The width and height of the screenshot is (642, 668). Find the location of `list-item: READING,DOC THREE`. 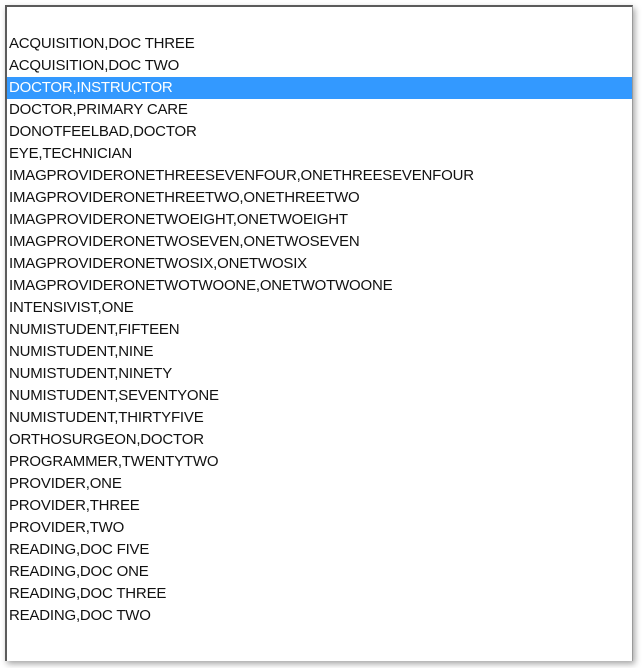

list-item: READING,DOC THREE is located at coordinates (319, 594).